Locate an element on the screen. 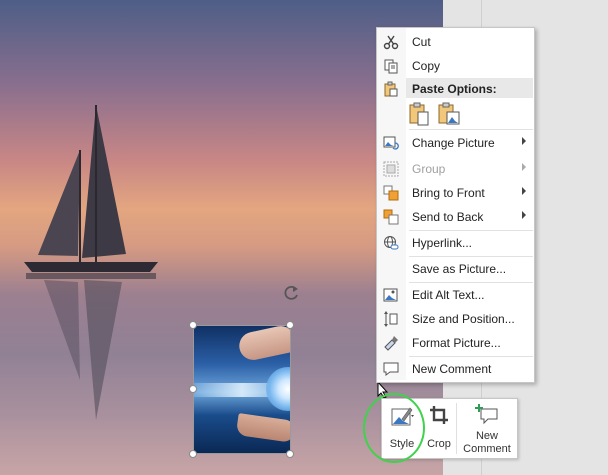 The height and width of the screenshot is (475, 608). menu-item-group: Group is located at coordinates (455, 169).